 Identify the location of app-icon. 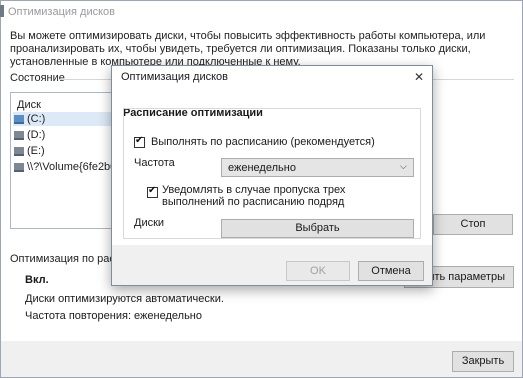
(2, 11).